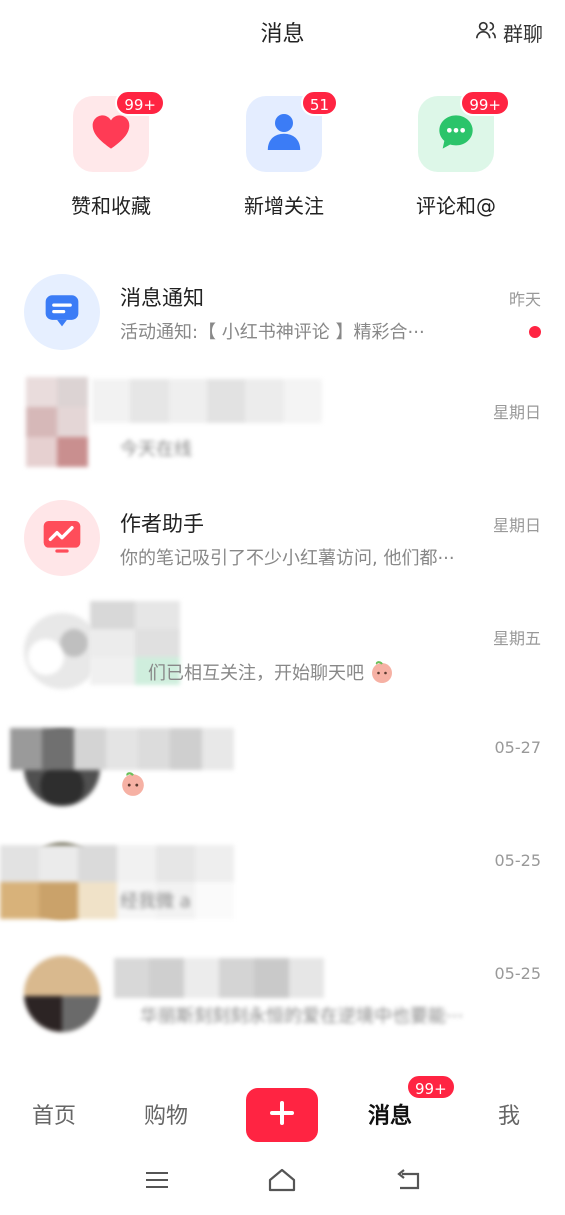 This screenshot has width=565, height=1215. What do you see at coordinates (486, 32) in the screenshot?
I see `person-outline-icon` at bounding box center [486, 32].